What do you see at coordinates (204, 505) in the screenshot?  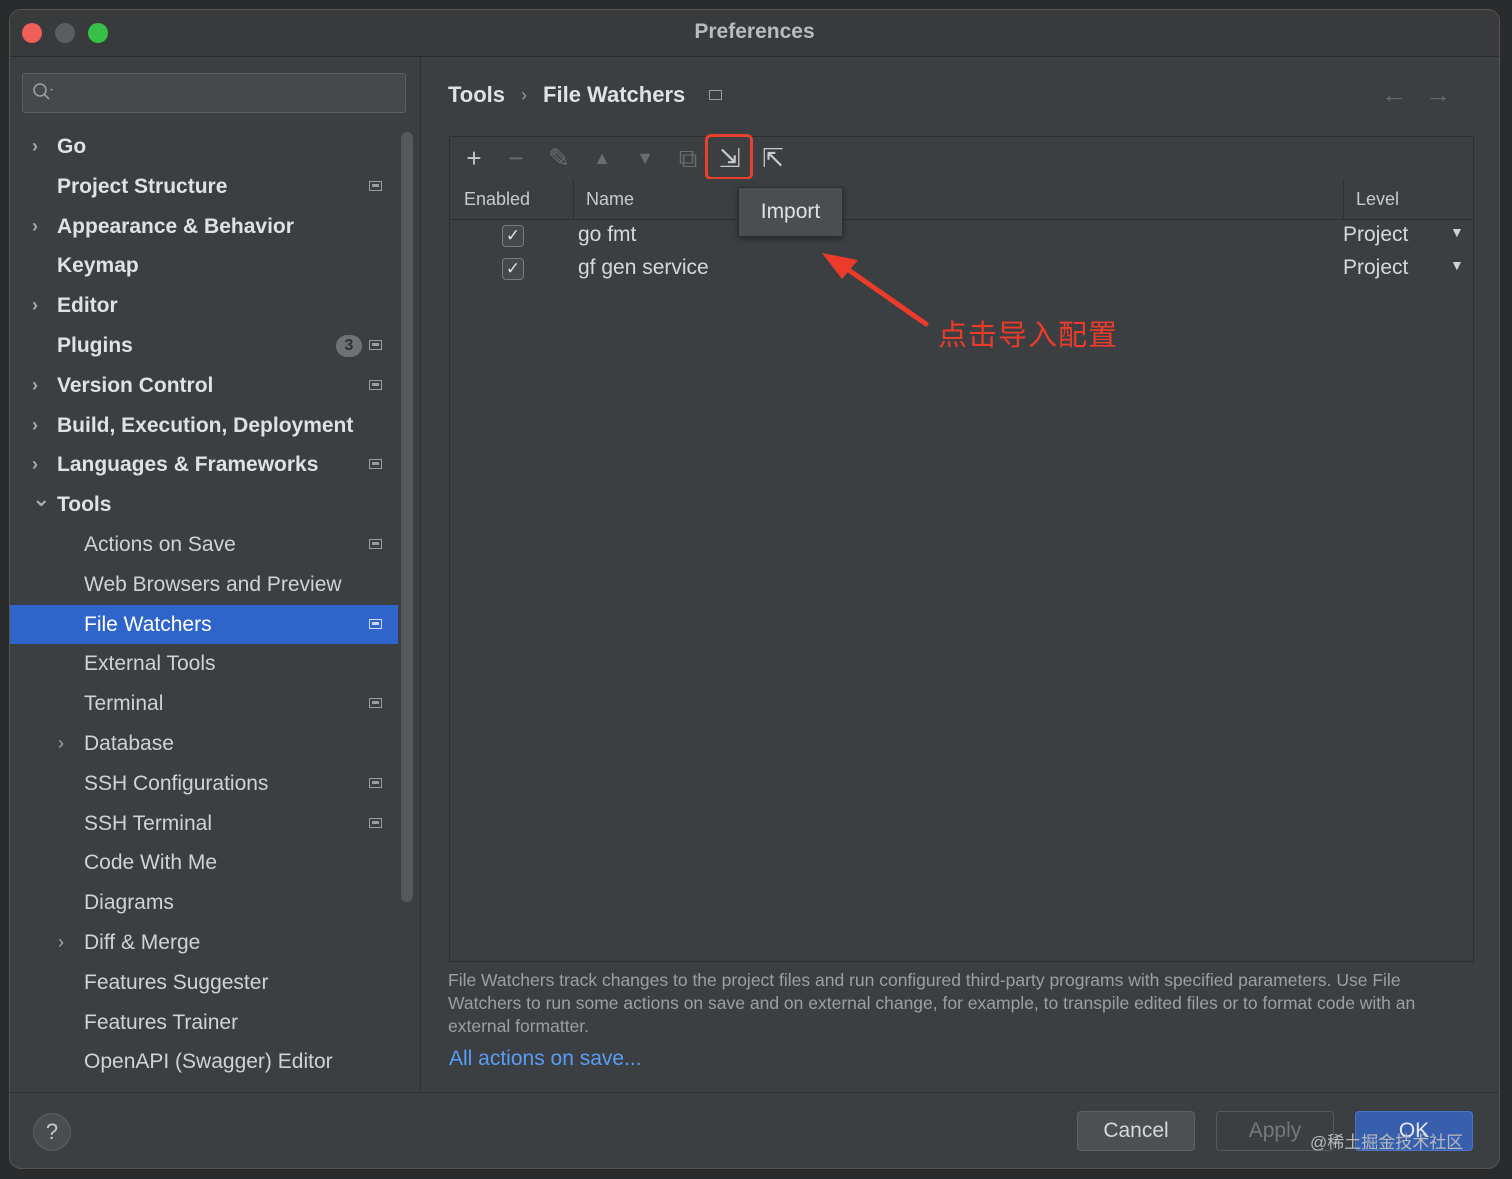 I see `sidebar-item-tools: ⌄ Tools` at bounding box center [204, 505].